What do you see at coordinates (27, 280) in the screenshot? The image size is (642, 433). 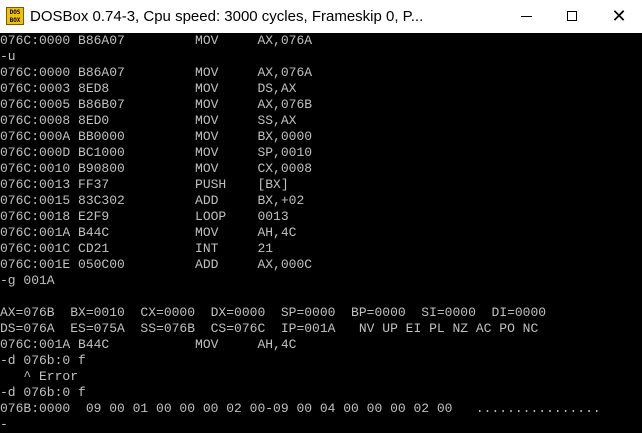 I see `console-line: -g 001A` at bounding box center [27, 280].